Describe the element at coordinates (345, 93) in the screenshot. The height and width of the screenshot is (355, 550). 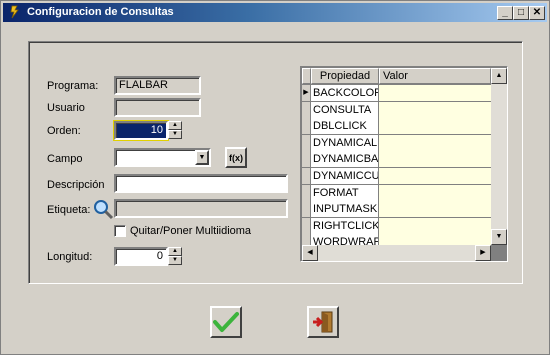
I see `property-name-cell: BACKCOLOR` at that location.